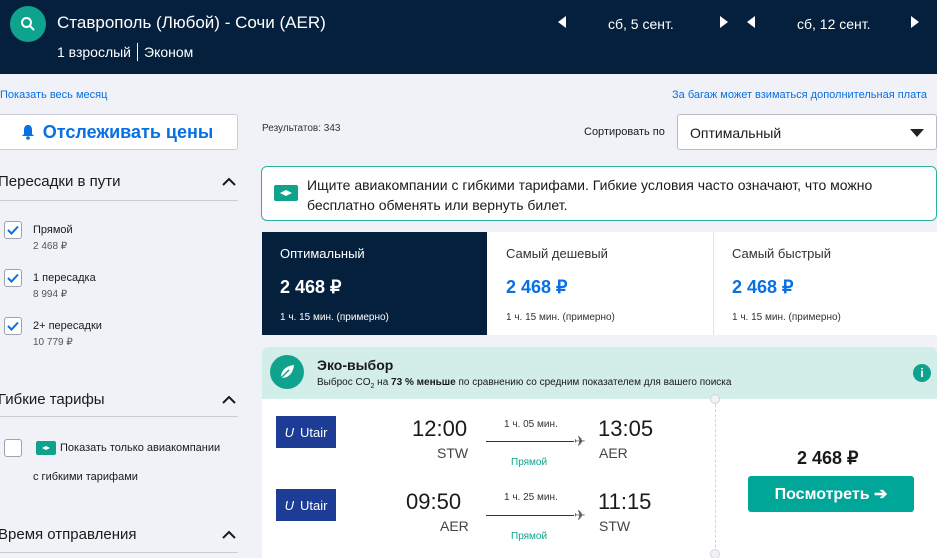  Describe the element at coordinates (27, 132) in the screenshot. I see `bell-icon` at that location.